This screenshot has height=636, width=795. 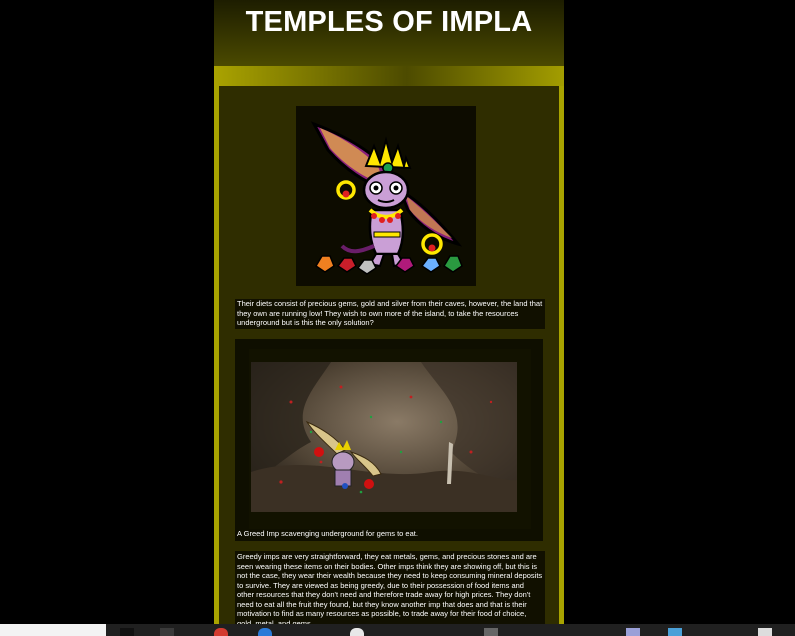 I want to click on page-title: TEMPLES OF IMPLA, so click(x=389, y=22).